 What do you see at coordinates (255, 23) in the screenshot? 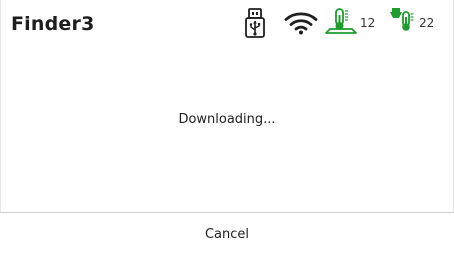
I see `usb-drive-icon` at bounding box center [255, 23].